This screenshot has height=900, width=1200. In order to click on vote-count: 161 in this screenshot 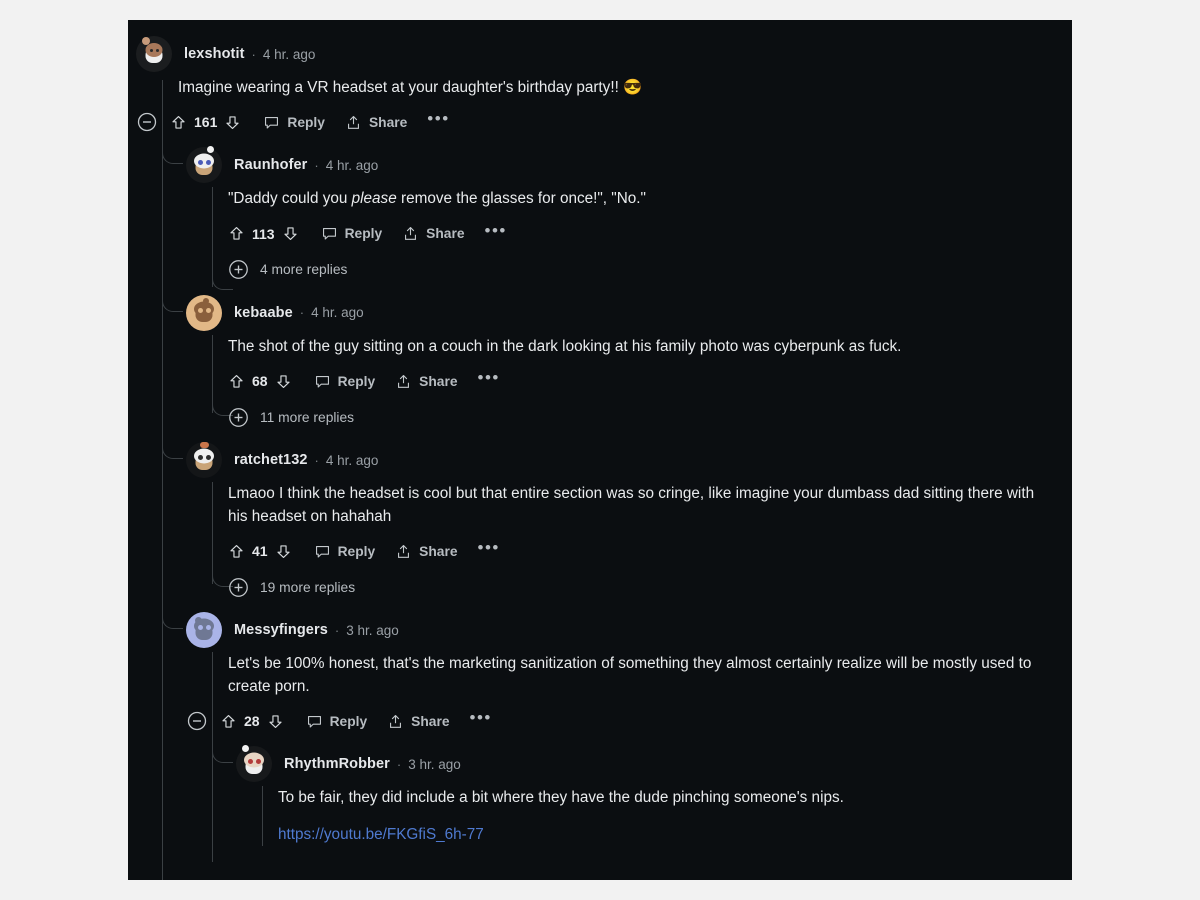, I will do `click(206, 122)`.